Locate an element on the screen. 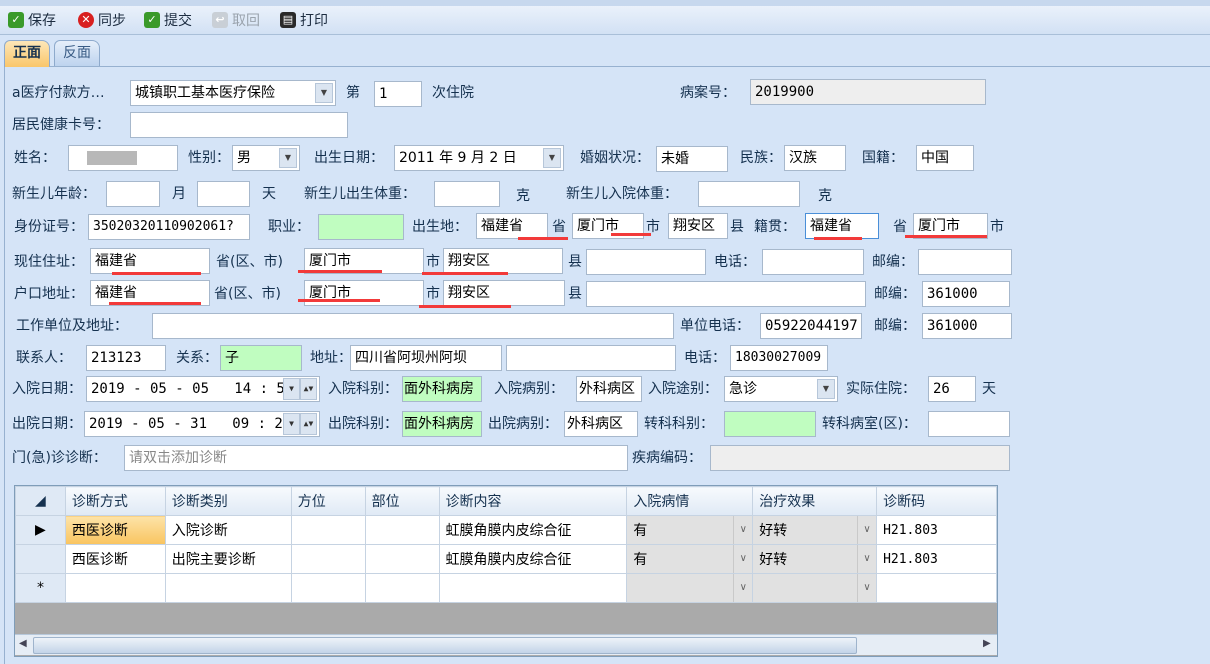  tab-front: 正面 is located at coordinates (27, 53).